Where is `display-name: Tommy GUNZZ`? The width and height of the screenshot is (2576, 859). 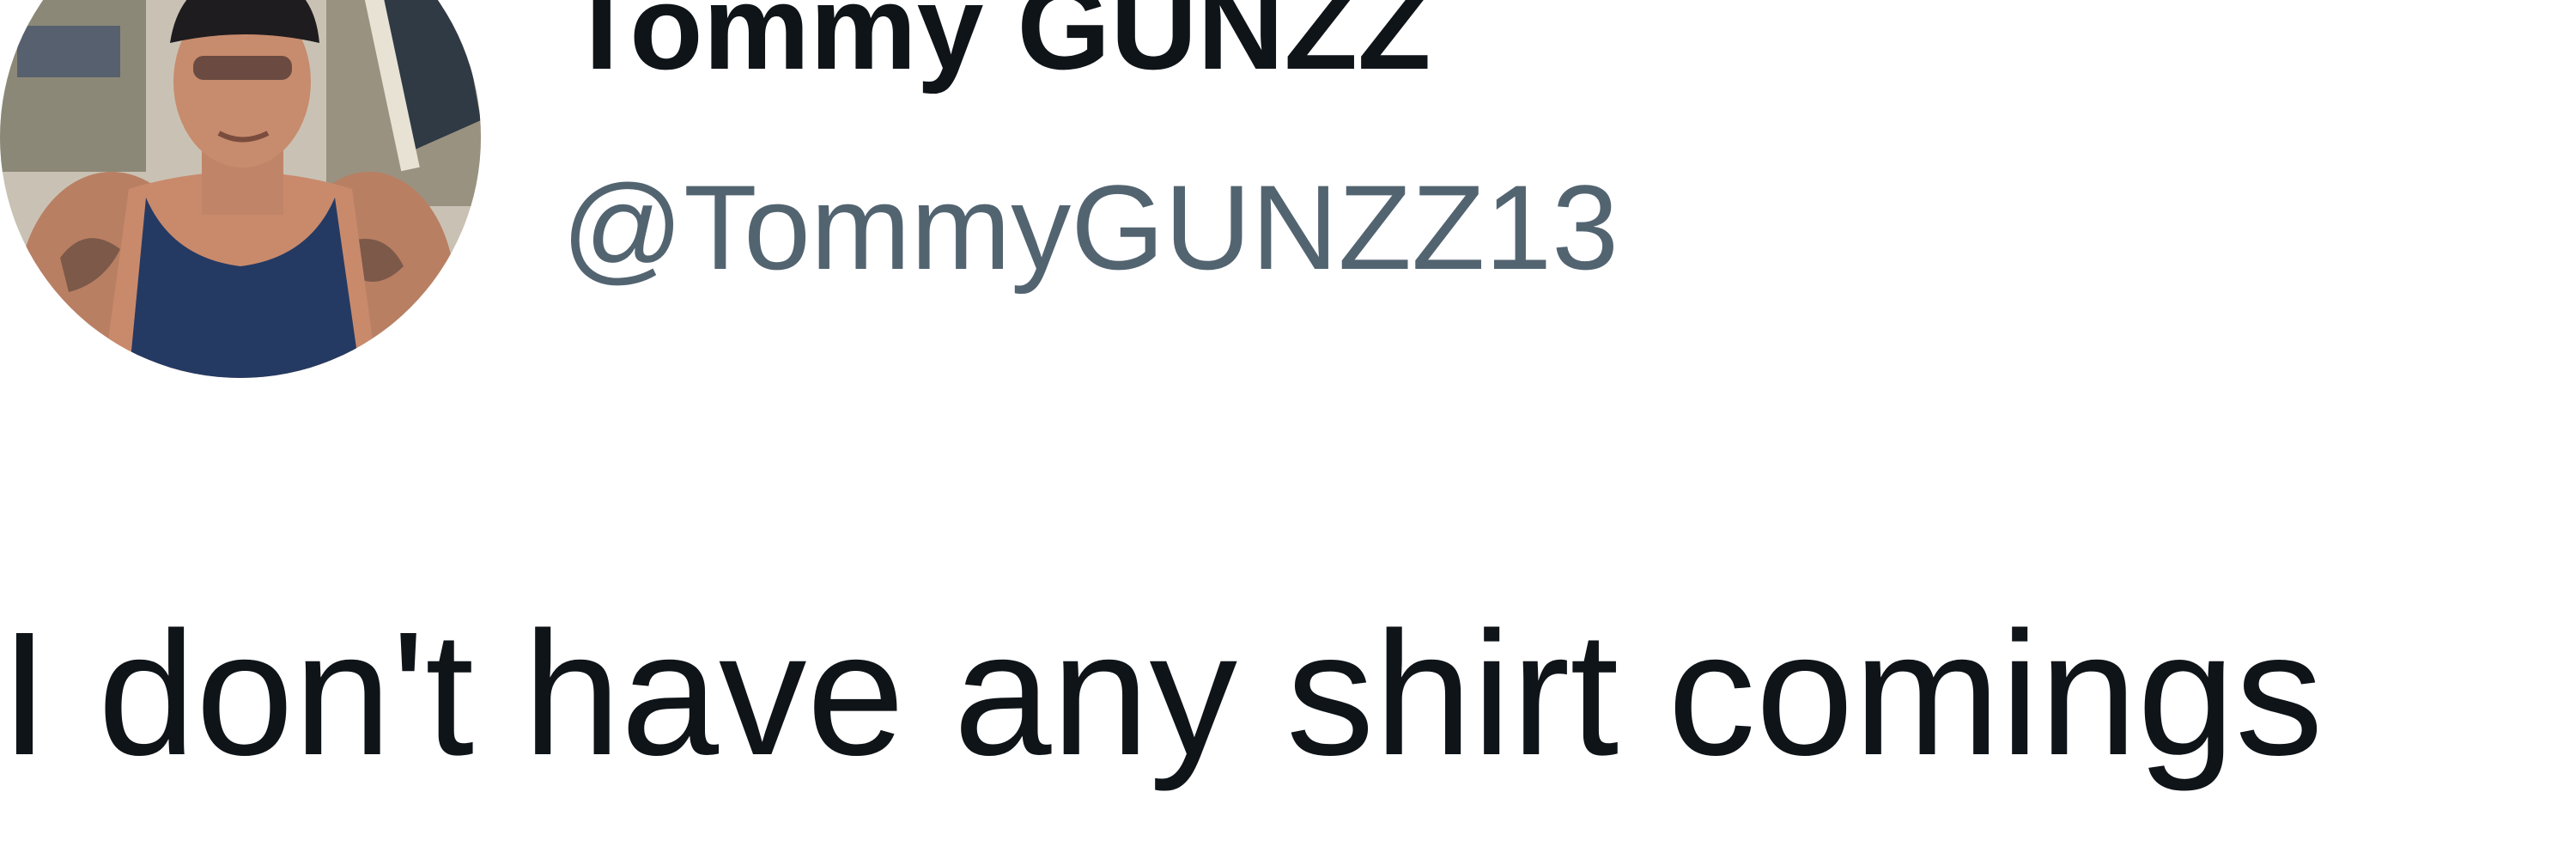 display-name: Tommy GUNZZ is located at coordinates (998, 44).